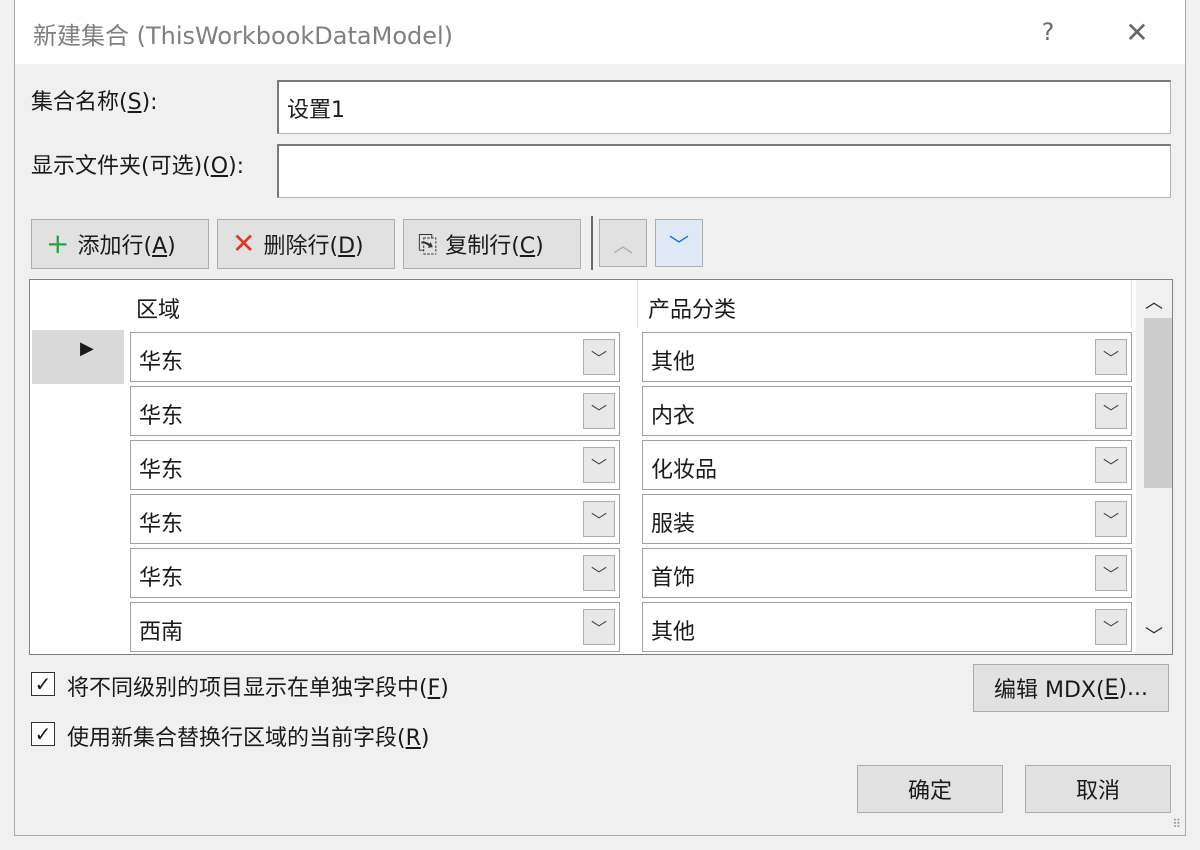  I want to click on region-select: 西南 ﹀, so click(375, 627).